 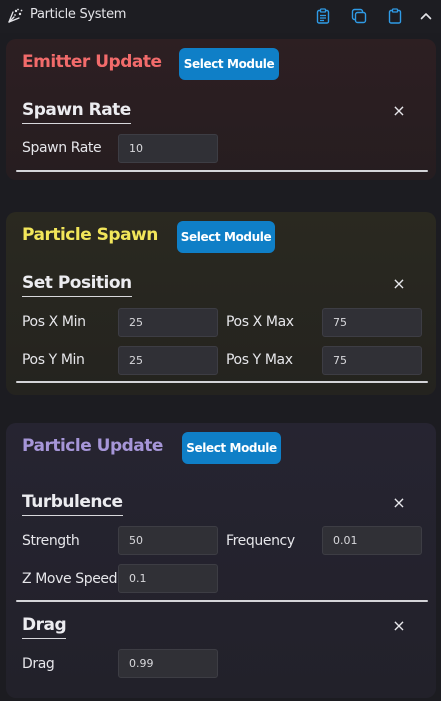 What do you see at coordinates (76, 112) in the screenshot?
I see `module-title-spawn-rate: Spawn Rate` at bounding box center [76, 112].